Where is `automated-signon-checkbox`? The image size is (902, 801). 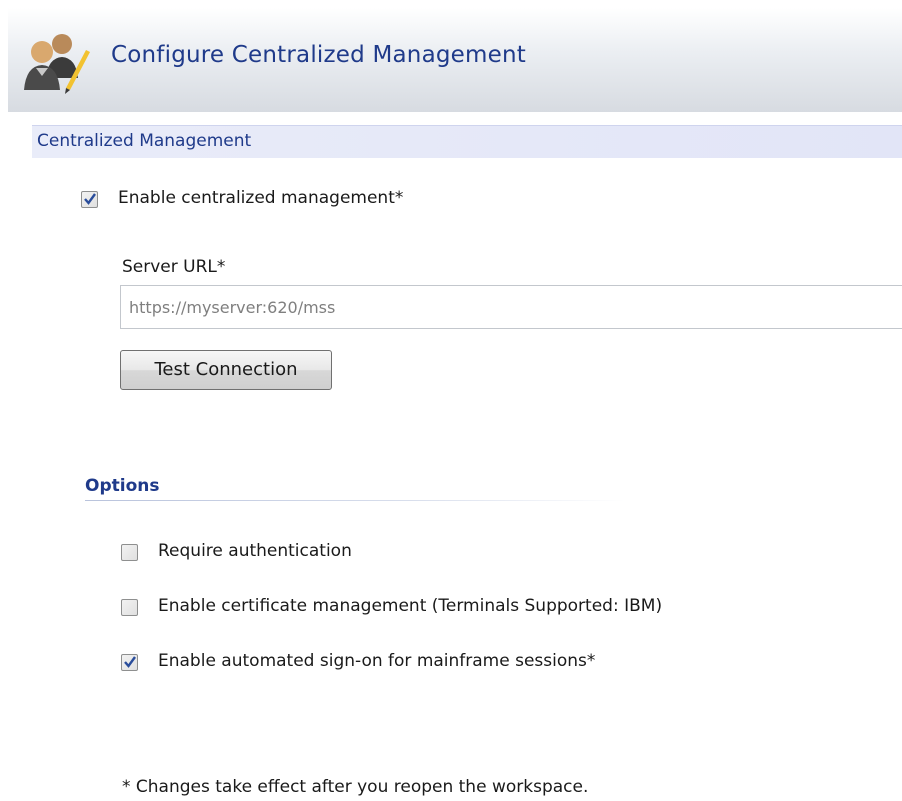 automated-signon-checkbox is located at coordinates (129, 662).